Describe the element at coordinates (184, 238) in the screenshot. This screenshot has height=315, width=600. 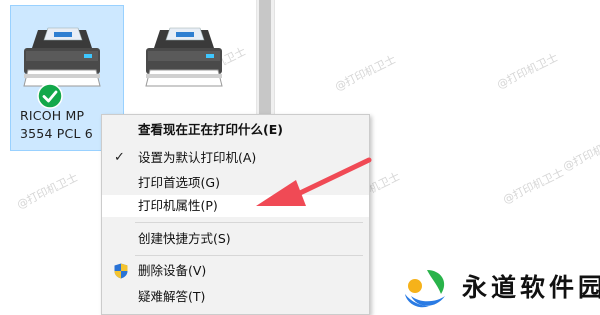
I see `menu-item-label: 创建快捷方式(S)` at that location.